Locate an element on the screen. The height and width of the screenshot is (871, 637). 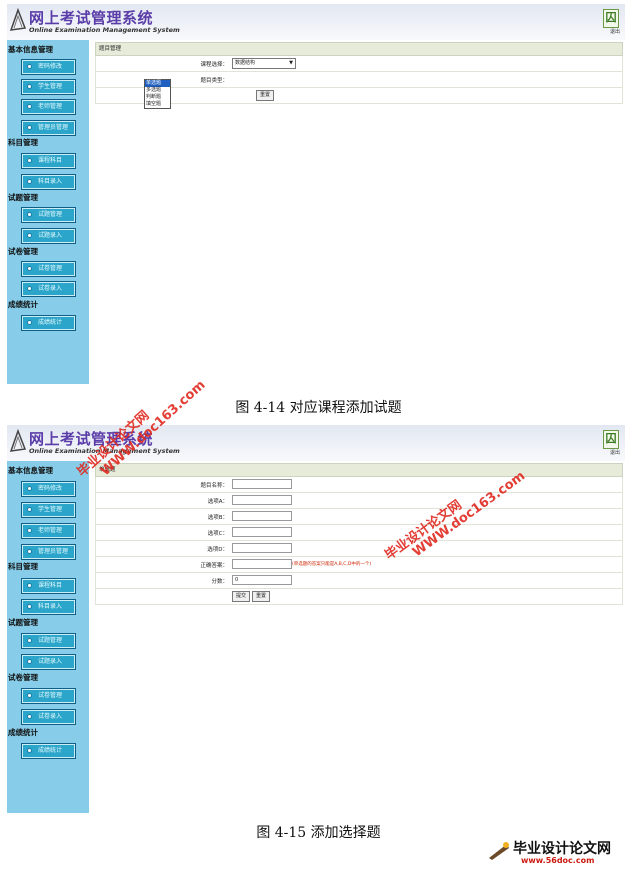
score-input: 0 is located at coordinates (262, 580).